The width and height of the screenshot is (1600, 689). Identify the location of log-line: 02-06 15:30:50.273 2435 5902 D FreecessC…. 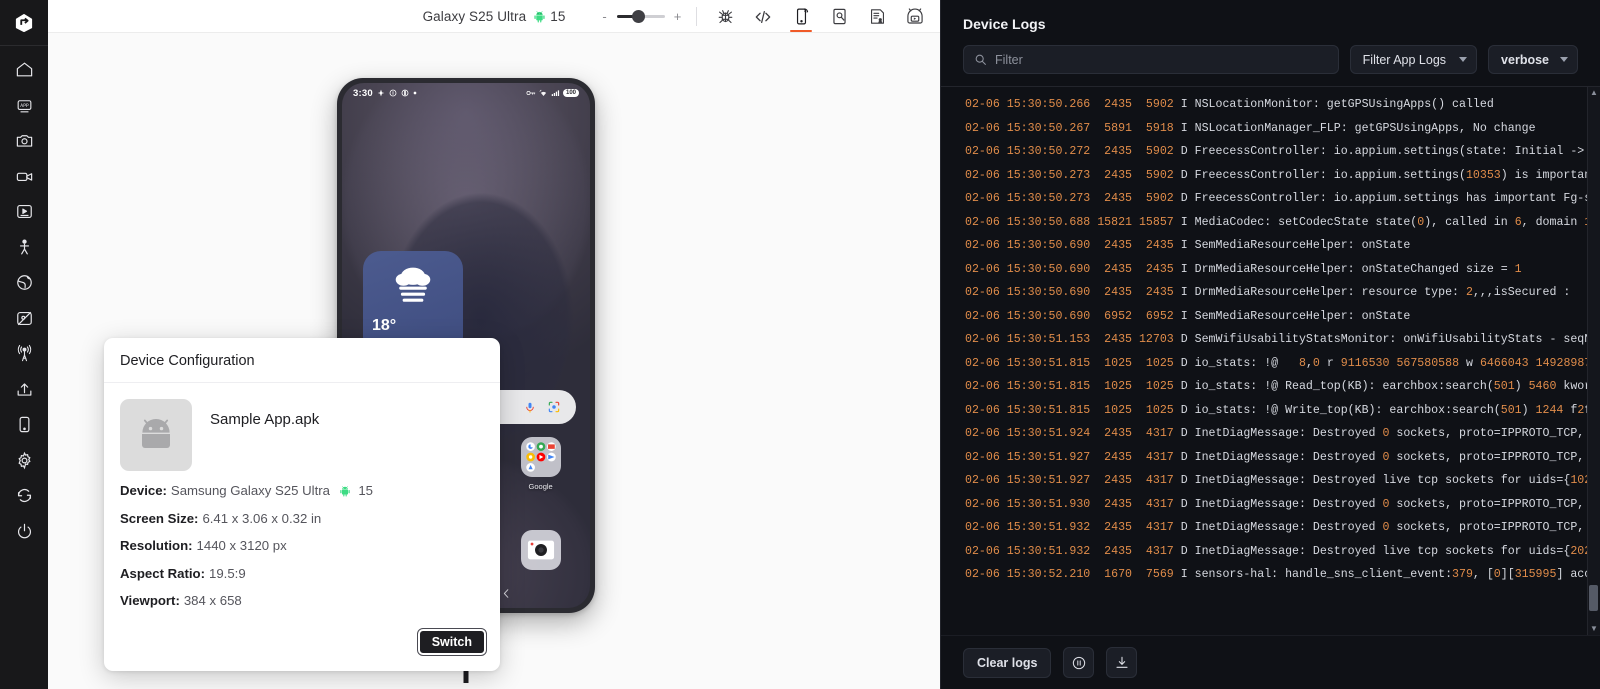
(1278, 175).